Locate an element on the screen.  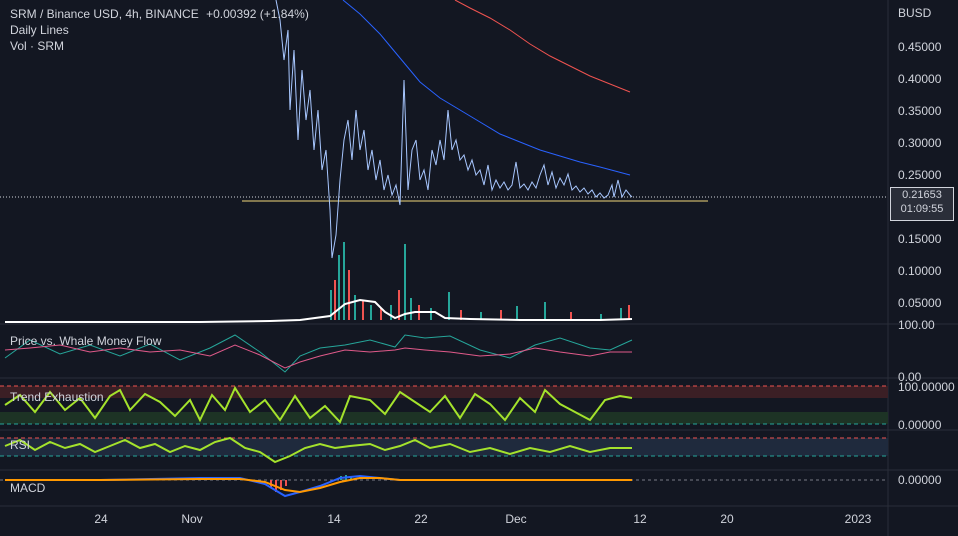
current-price-tag: 0.21653 01:09:55 is located at coordinates (922, 204).